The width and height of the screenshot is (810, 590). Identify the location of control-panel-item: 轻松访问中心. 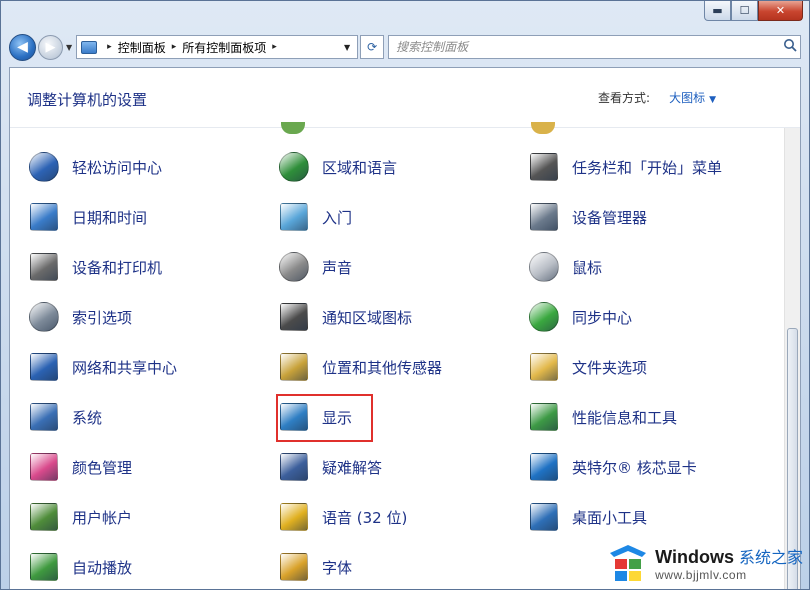
(142, 167).